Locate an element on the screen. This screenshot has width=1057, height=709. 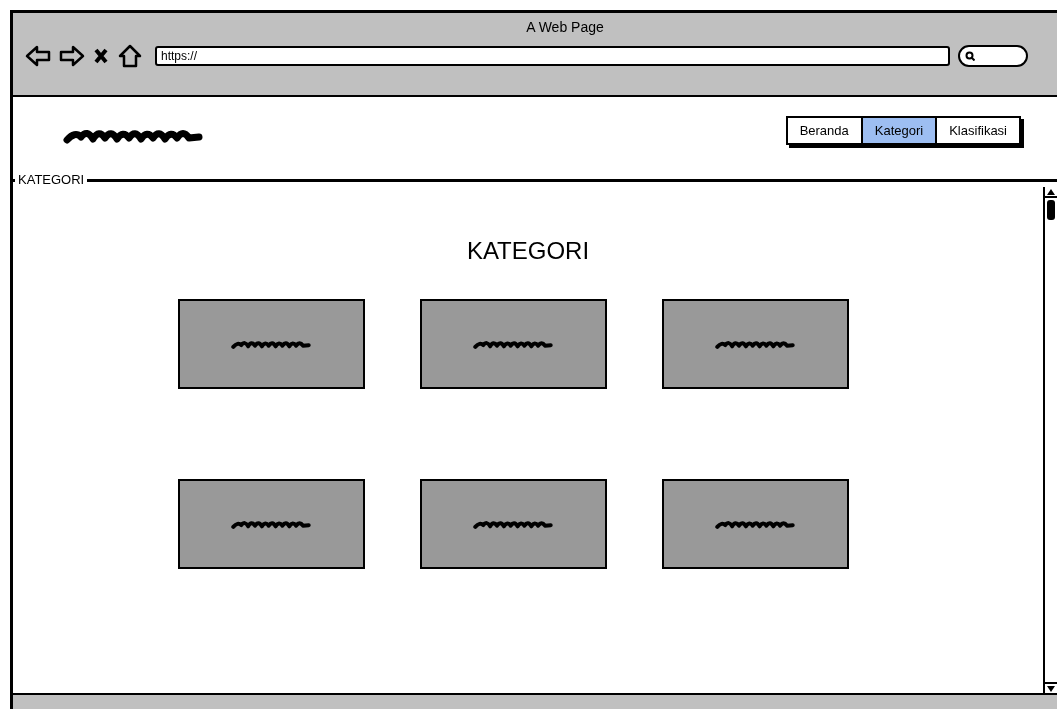
window-title: A Web Page is located at coordinates (565, 27).